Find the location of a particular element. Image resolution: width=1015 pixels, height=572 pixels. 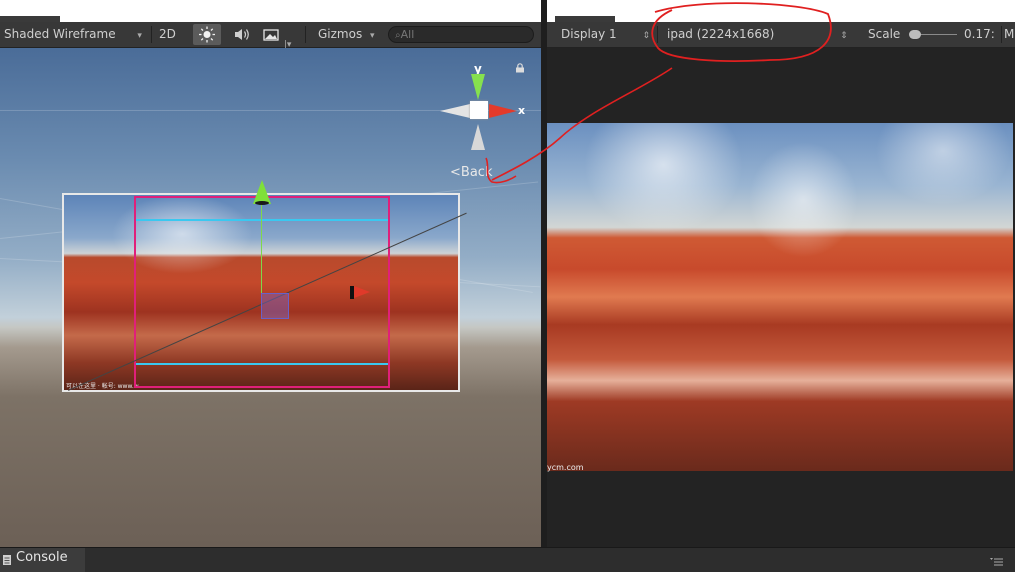

orientation-neg-y-cone is located at coordinates (478, 137).